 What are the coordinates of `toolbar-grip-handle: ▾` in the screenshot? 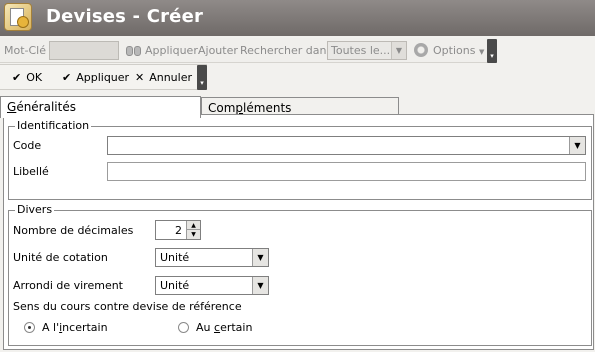 It's located at (492, 51).